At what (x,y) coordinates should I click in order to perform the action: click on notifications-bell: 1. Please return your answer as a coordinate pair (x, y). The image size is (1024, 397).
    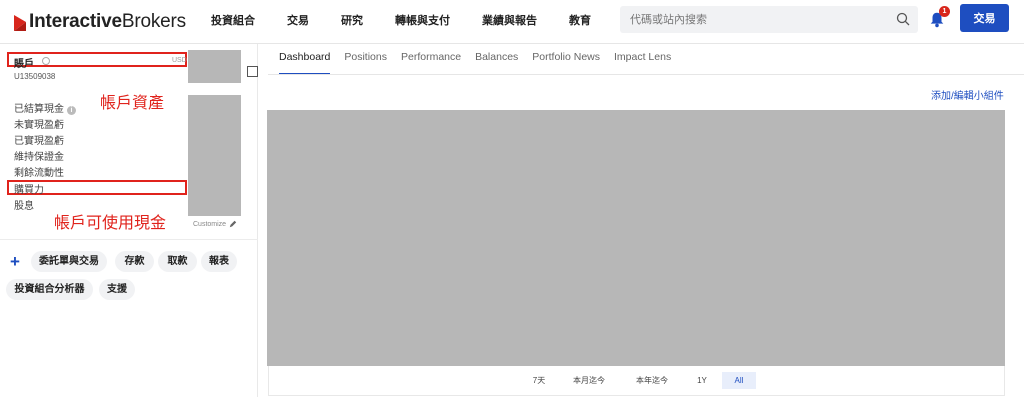
    Looking at the image, I should click on (939, 17).